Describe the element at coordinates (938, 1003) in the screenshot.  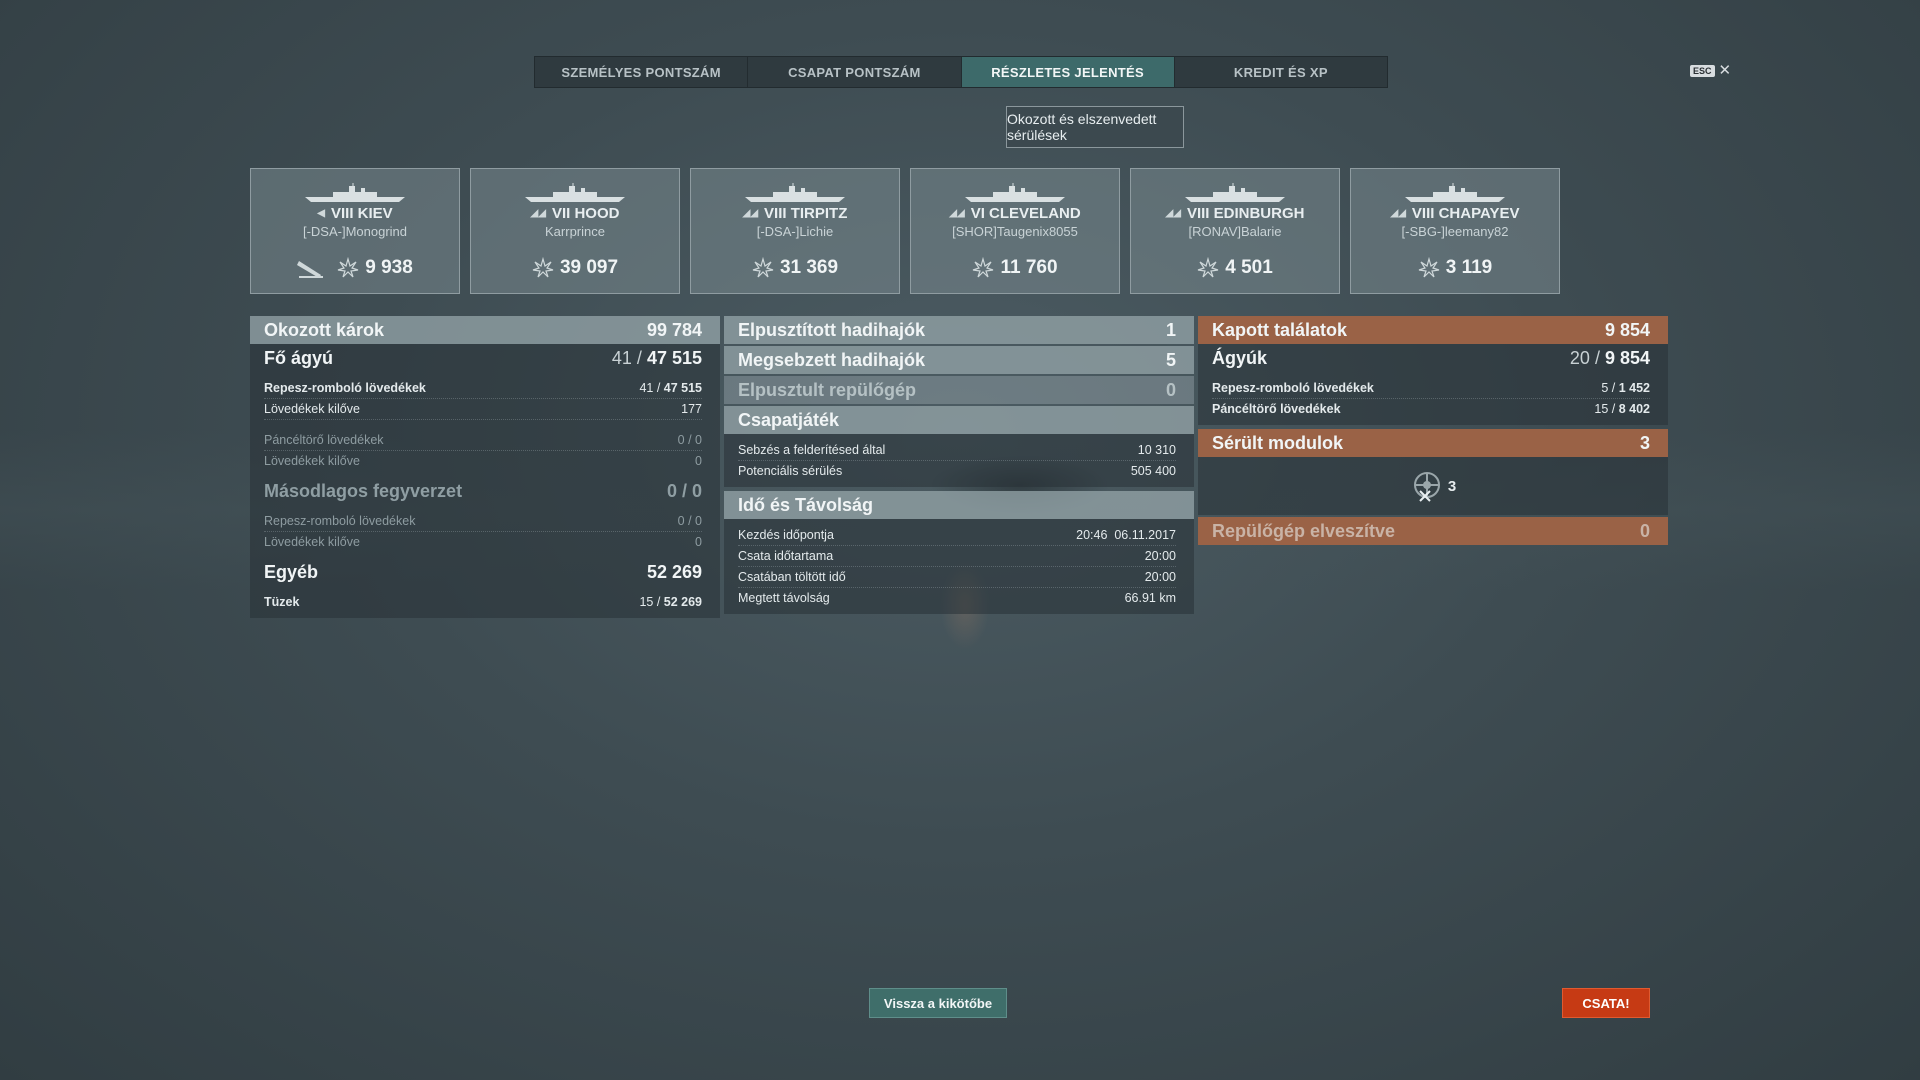
I see `return-to-port-button: Vissza a kikötőbe` at that location.